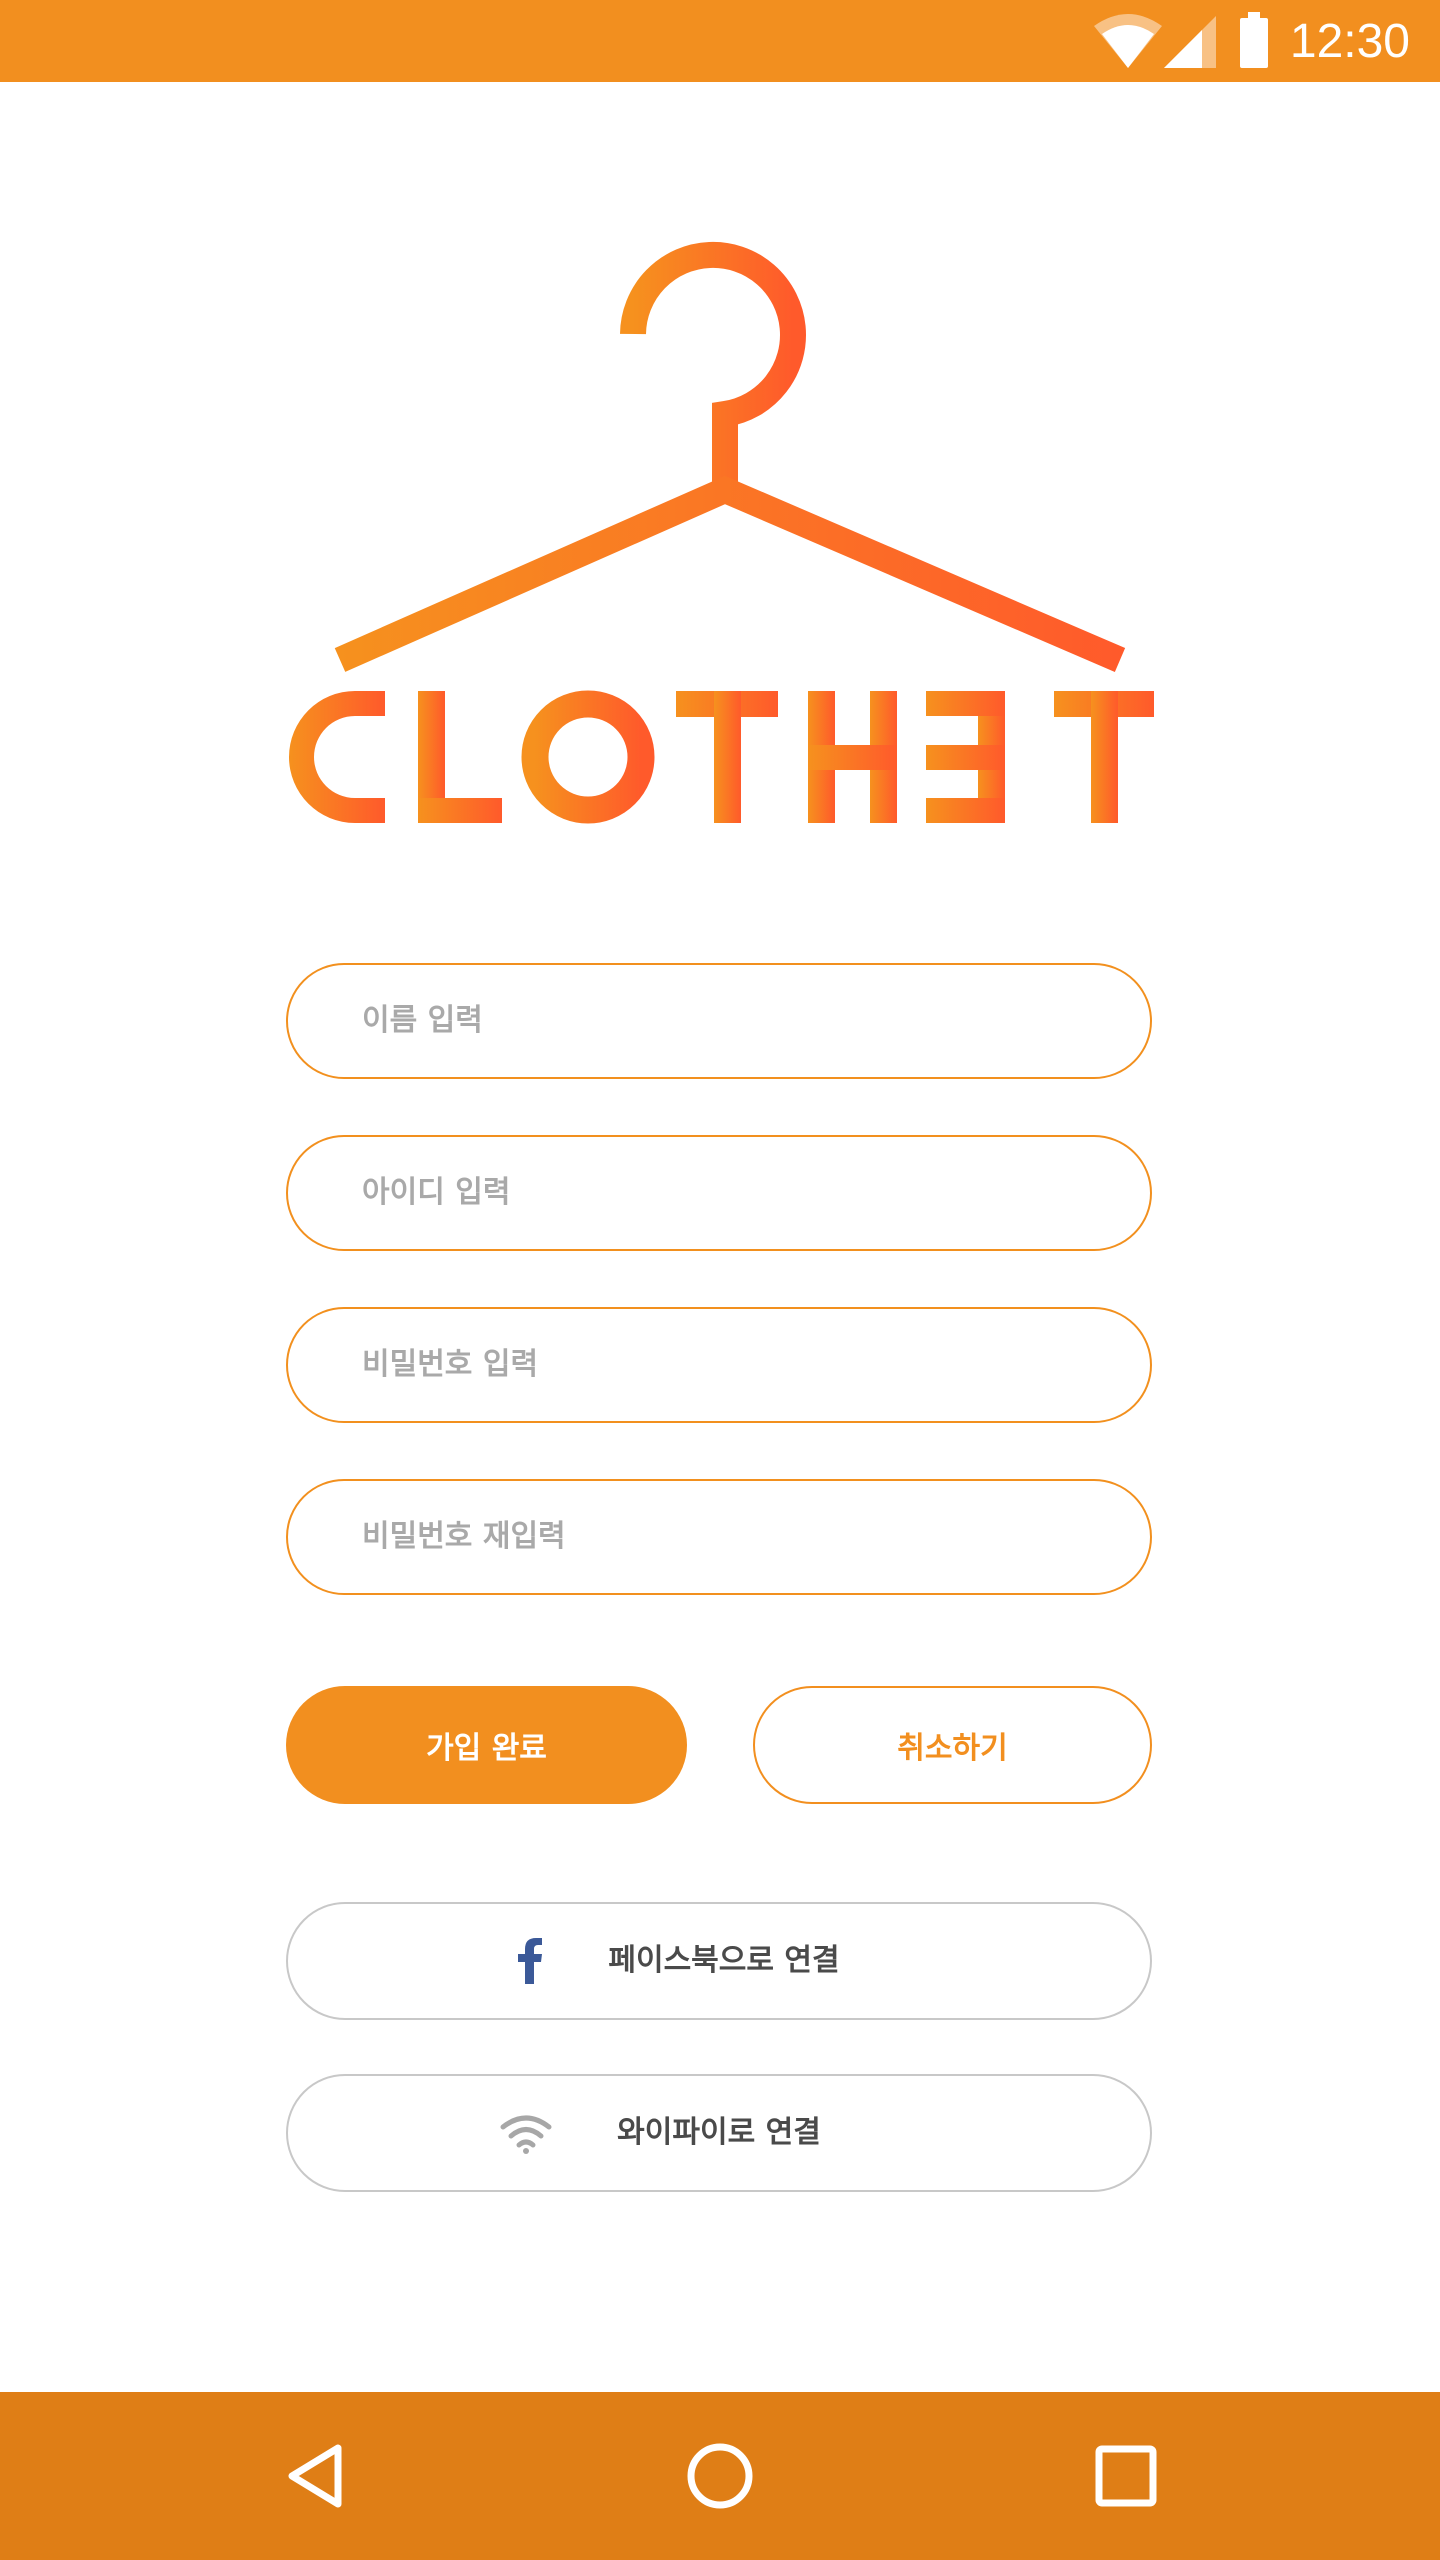 This screenshot has width=1440, height=2560. What do you see at coordinates (719, 1021) in the screenshot?
I see `name-field: 이름 입력` at bounding box center [719, 1021].